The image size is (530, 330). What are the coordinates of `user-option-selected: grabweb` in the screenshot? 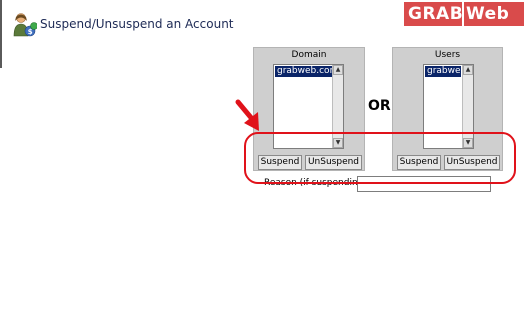 It's located at (445, 71).